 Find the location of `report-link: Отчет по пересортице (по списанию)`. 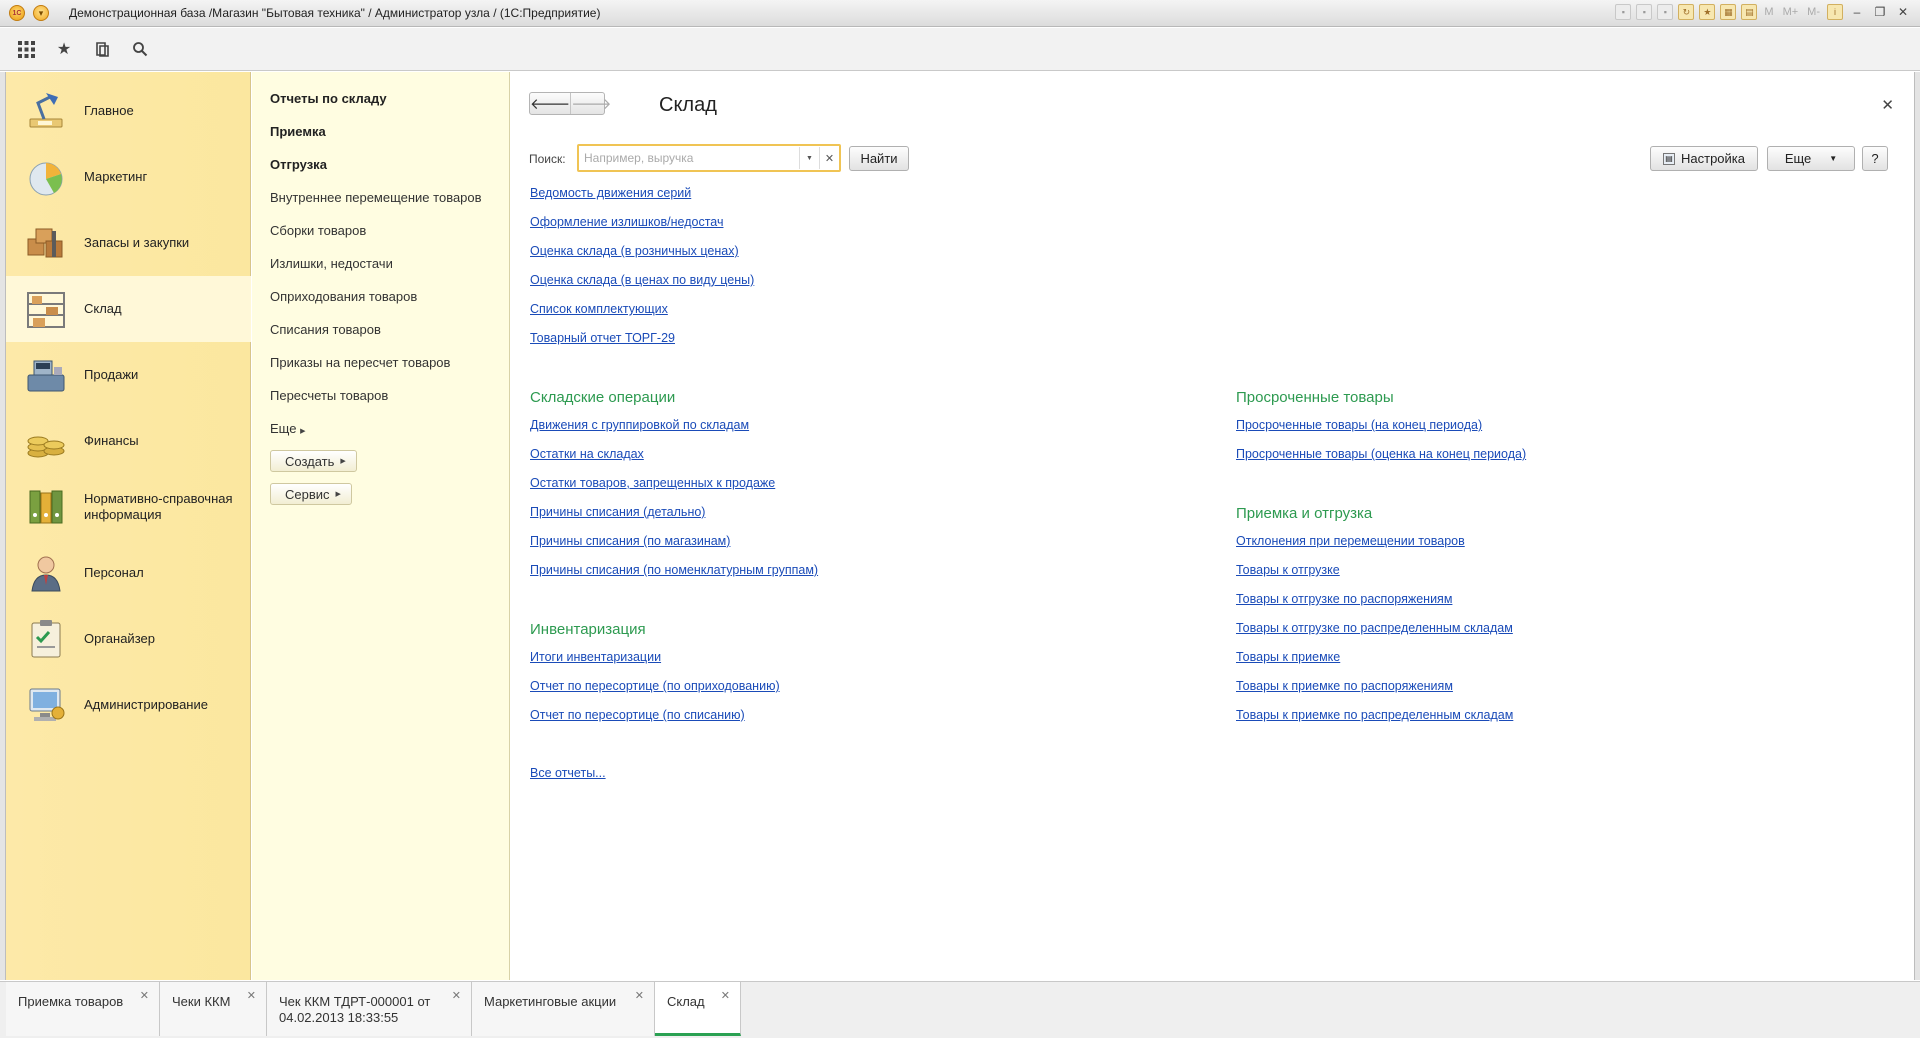

report-link: Отчет по пересортице (по списанию) is located at coordinates (637, 715).